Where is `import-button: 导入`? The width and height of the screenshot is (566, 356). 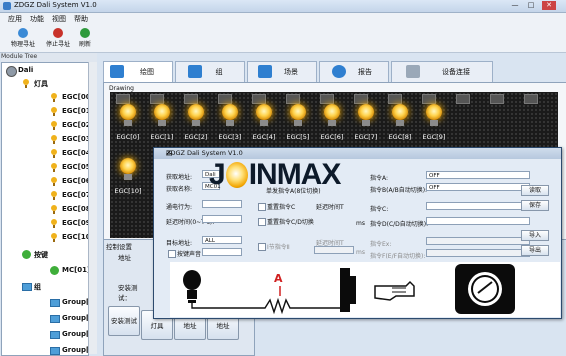 import-button: 导入 is located at coordinates (535, 235).